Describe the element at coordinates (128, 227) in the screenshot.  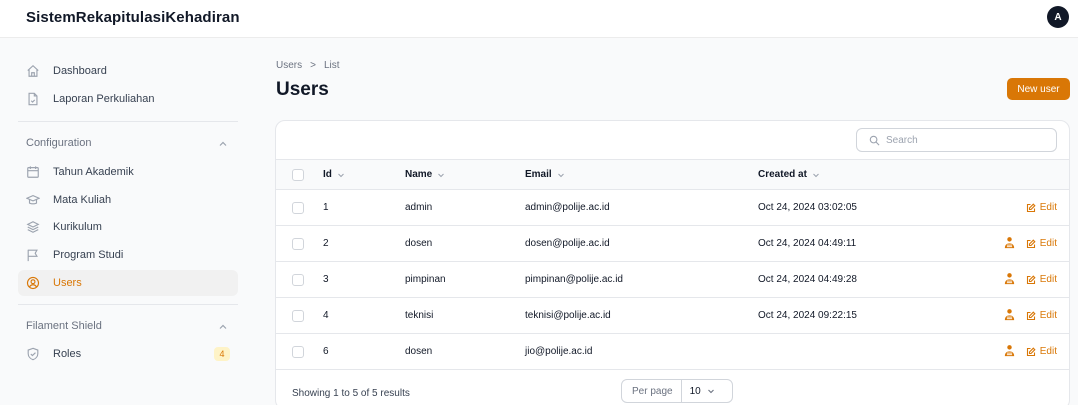
I see `sidebar-item-kurikulum: Kurikulum` at that location.